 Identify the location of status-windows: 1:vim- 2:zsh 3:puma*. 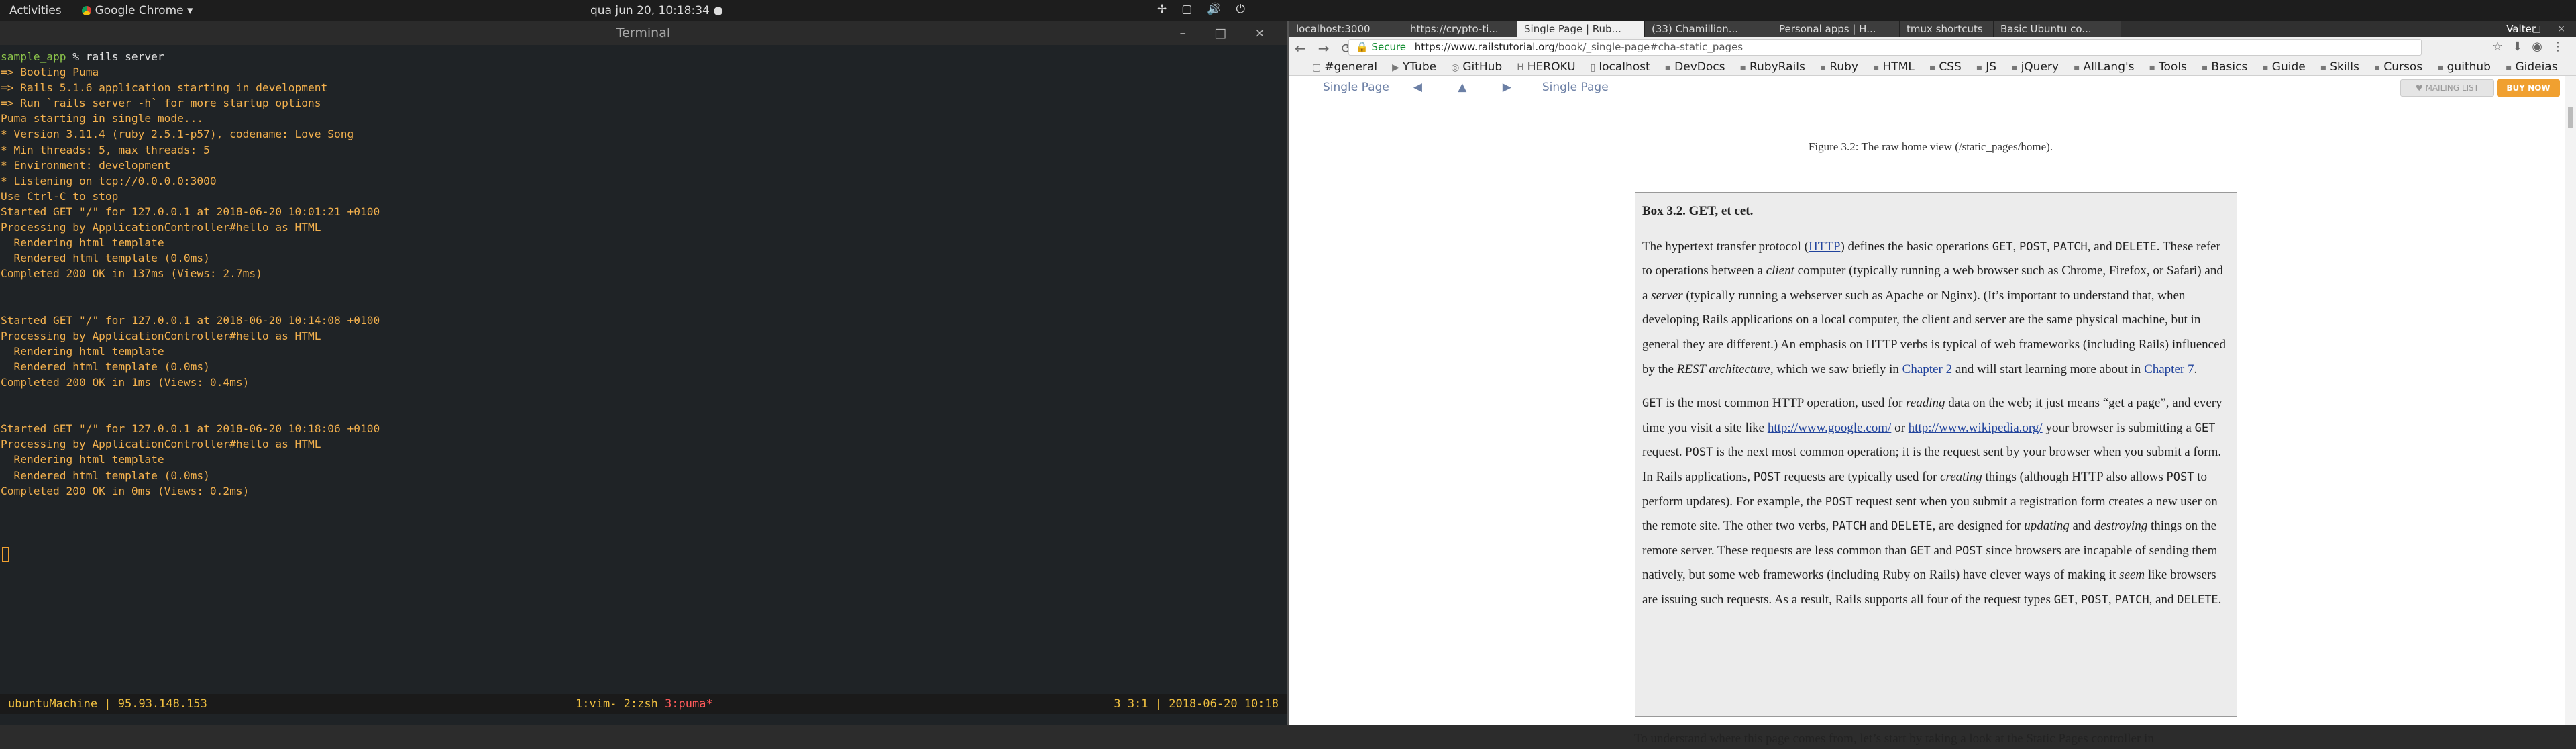
(644, 704).